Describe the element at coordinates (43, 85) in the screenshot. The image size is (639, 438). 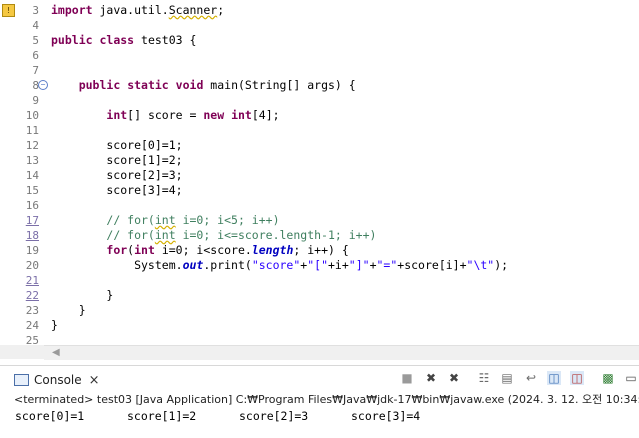
I see `fold-collapse-icon: −` at that location.